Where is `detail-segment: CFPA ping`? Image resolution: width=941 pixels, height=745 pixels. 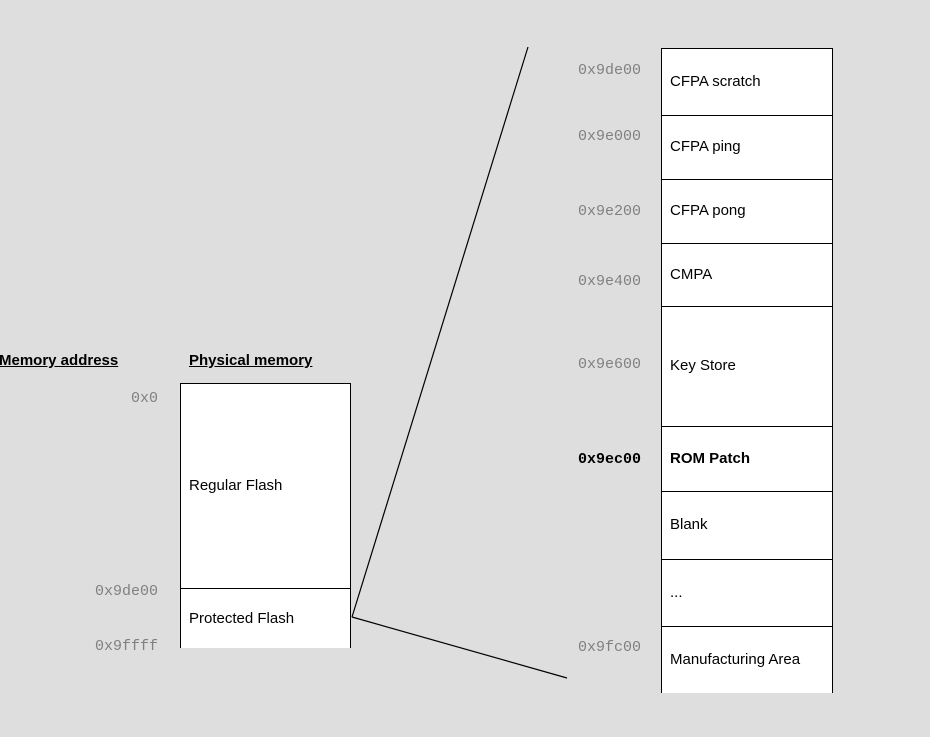
detail-segment: CFPA ping is located at coordinates (747, 147).